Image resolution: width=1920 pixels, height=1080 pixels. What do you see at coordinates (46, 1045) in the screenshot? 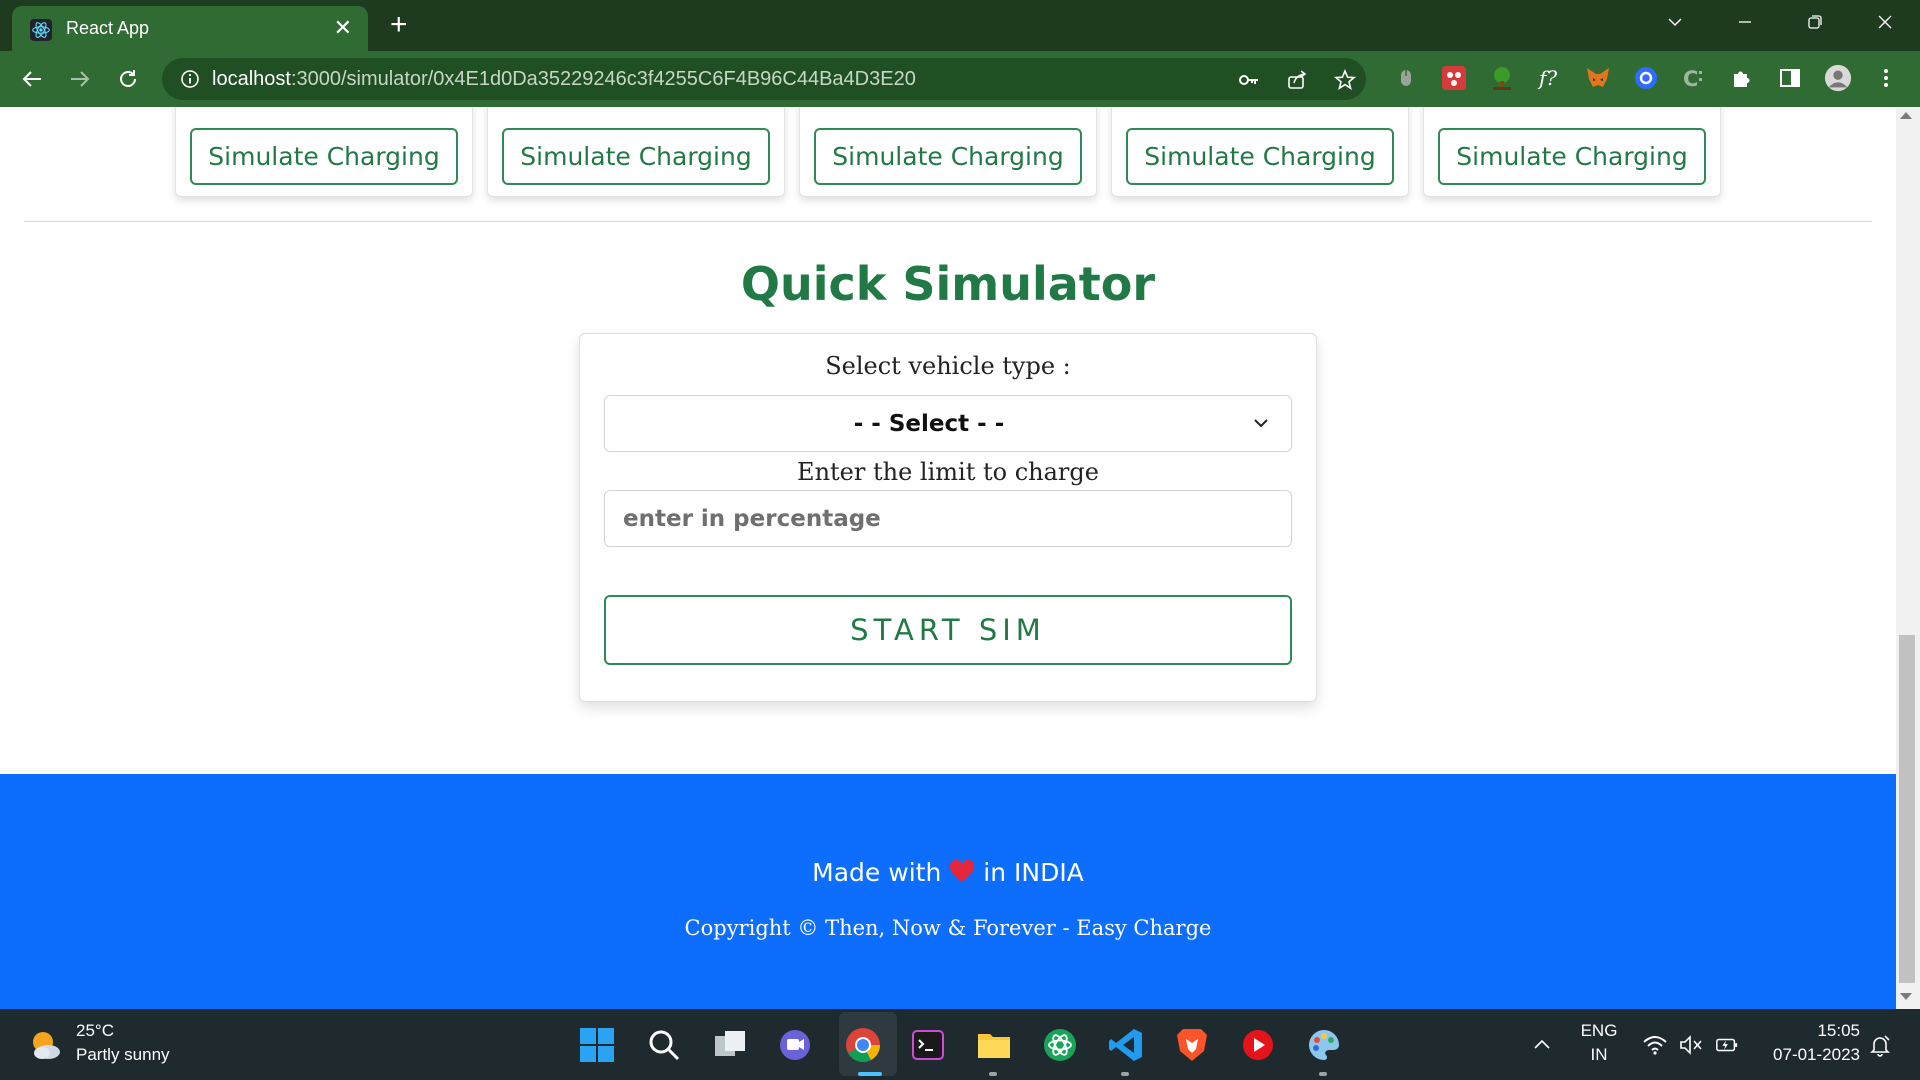
I see `partly-sunny-icon` at bounding box center [46, 1045].